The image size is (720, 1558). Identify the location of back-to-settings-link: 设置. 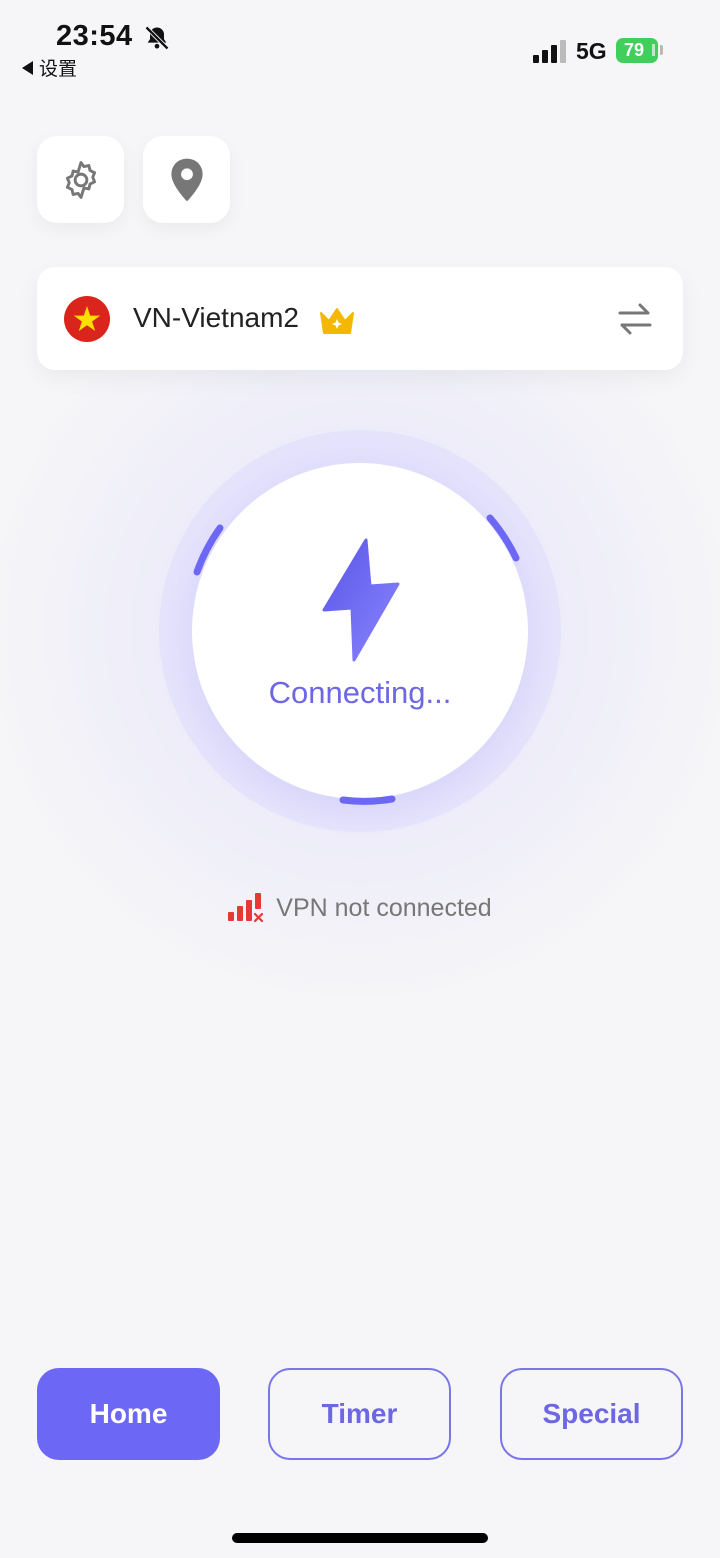
(49, 67).